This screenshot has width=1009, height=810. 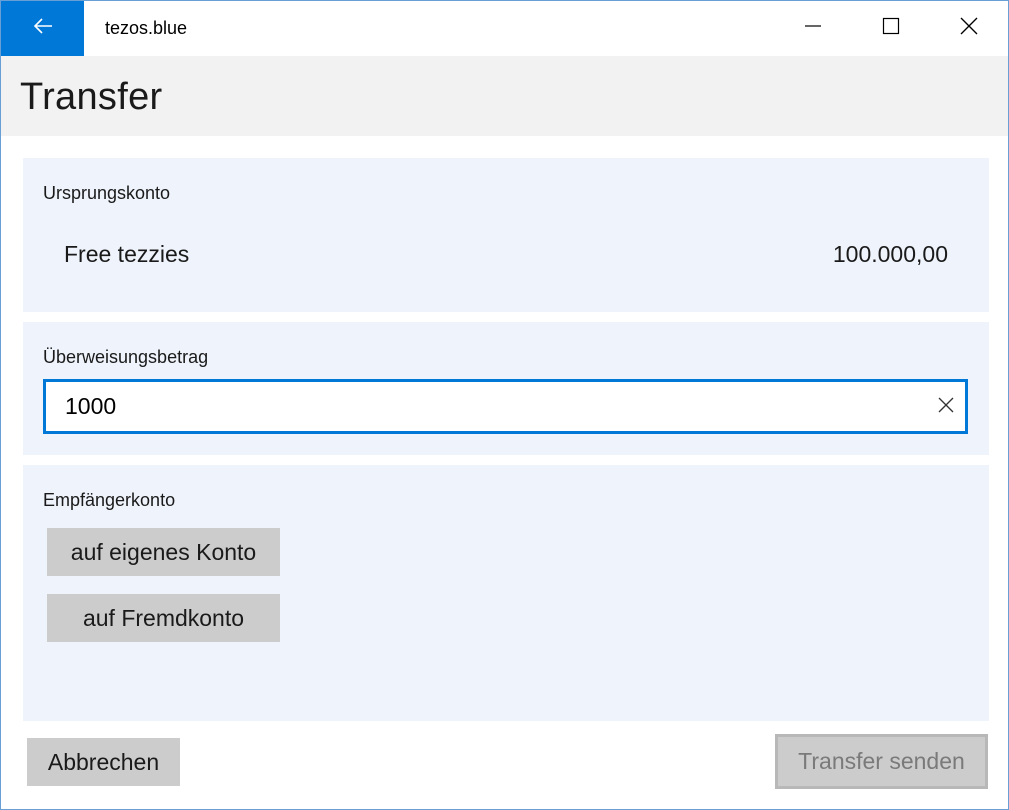 I want to click on recipient-account-label: Empfängerkonto, so click(x=109, y=500).